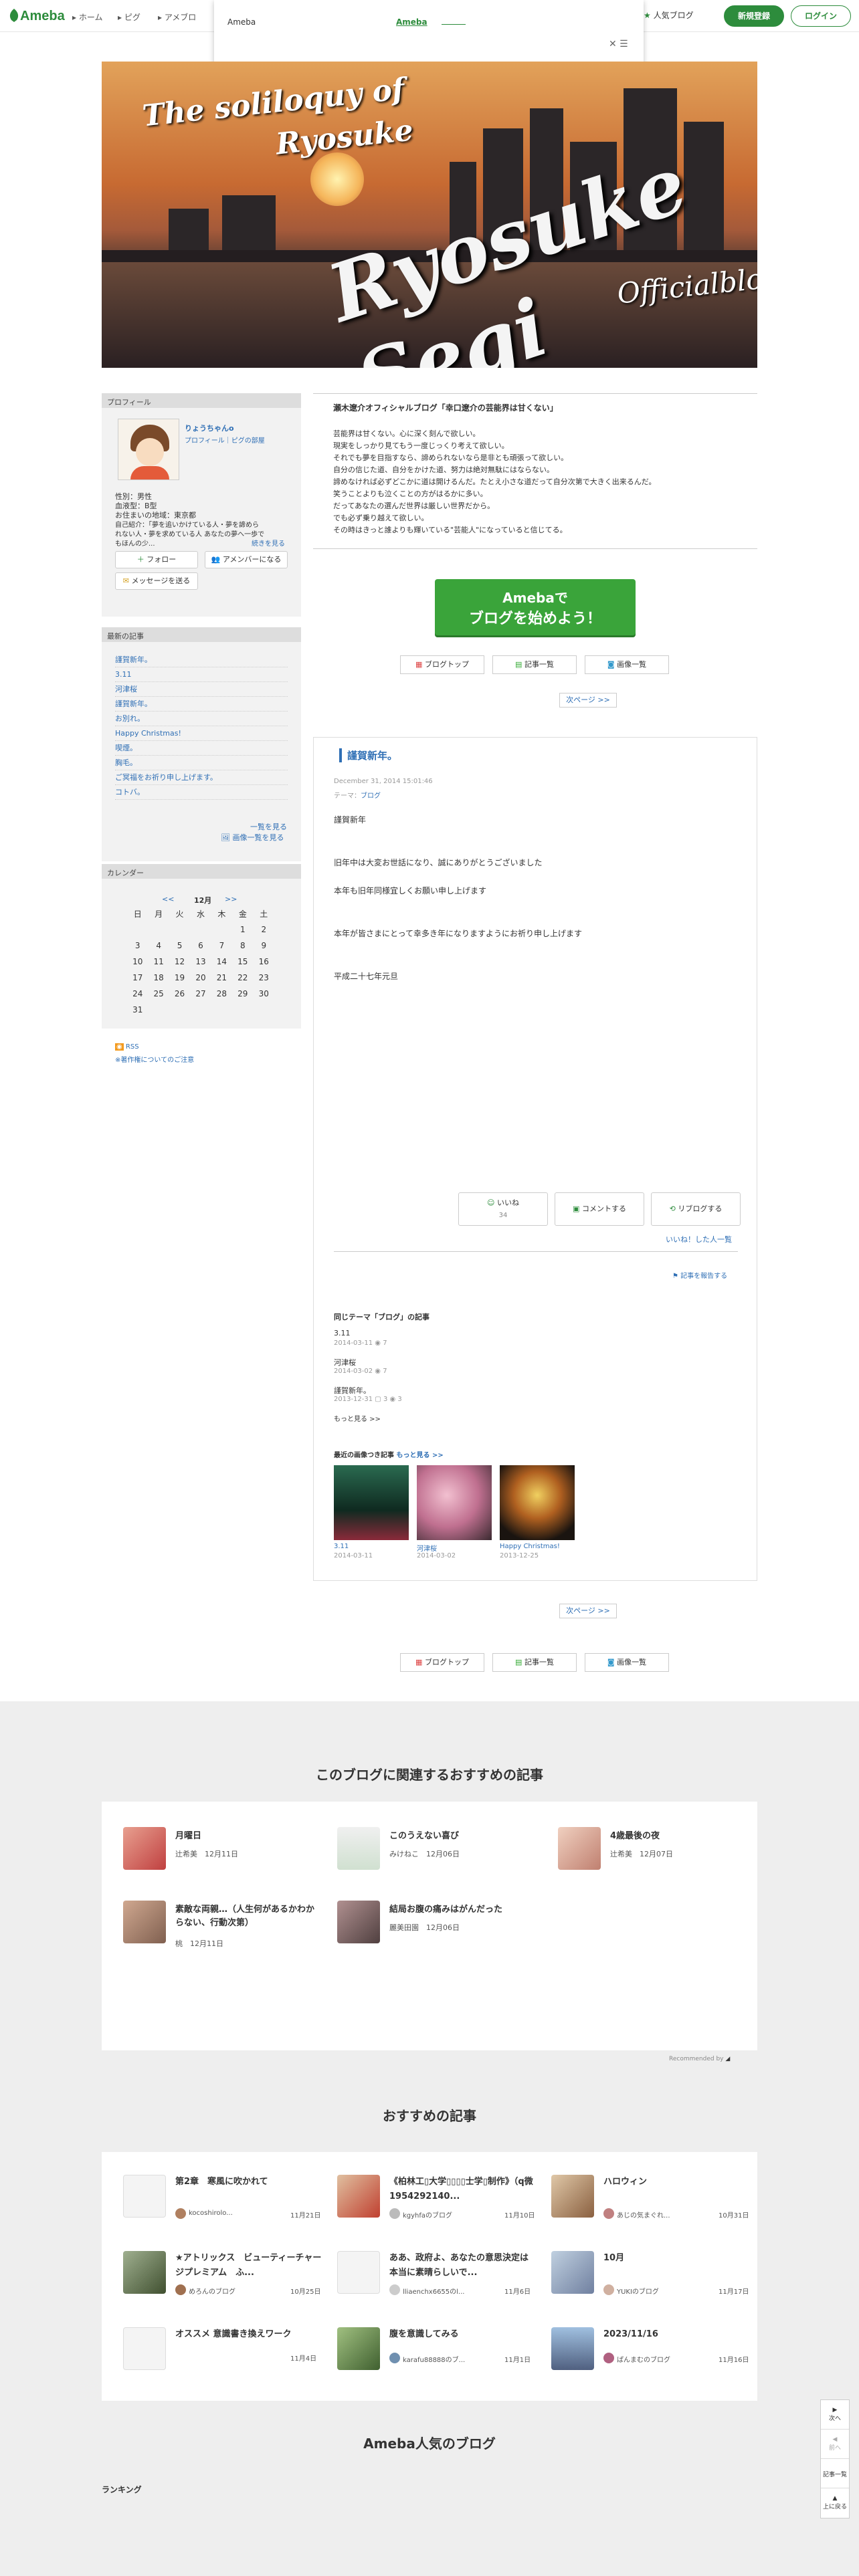 This screenshot has width=859, height=2576. I want to click on nav-pigg: ▸ ピグ, so click(129, 17).